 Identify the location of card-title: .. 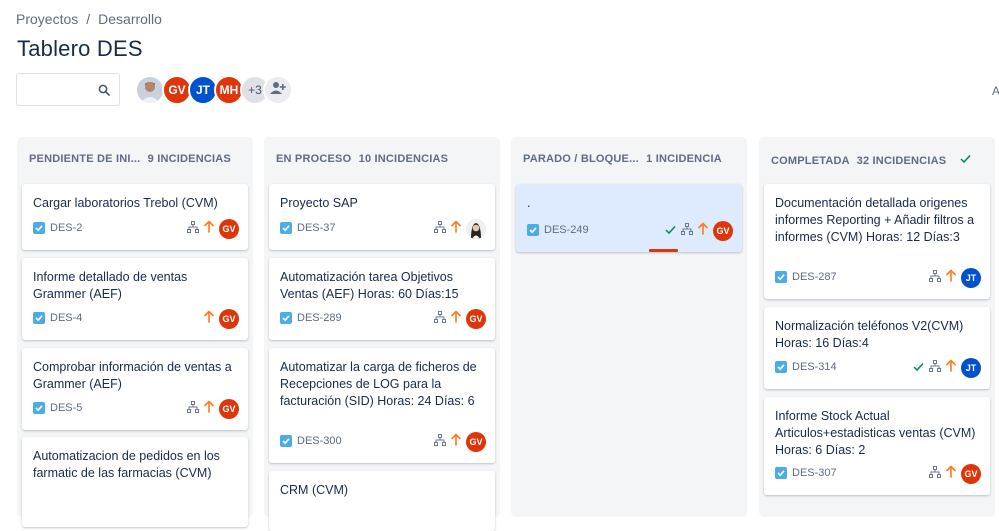
(529, 203).